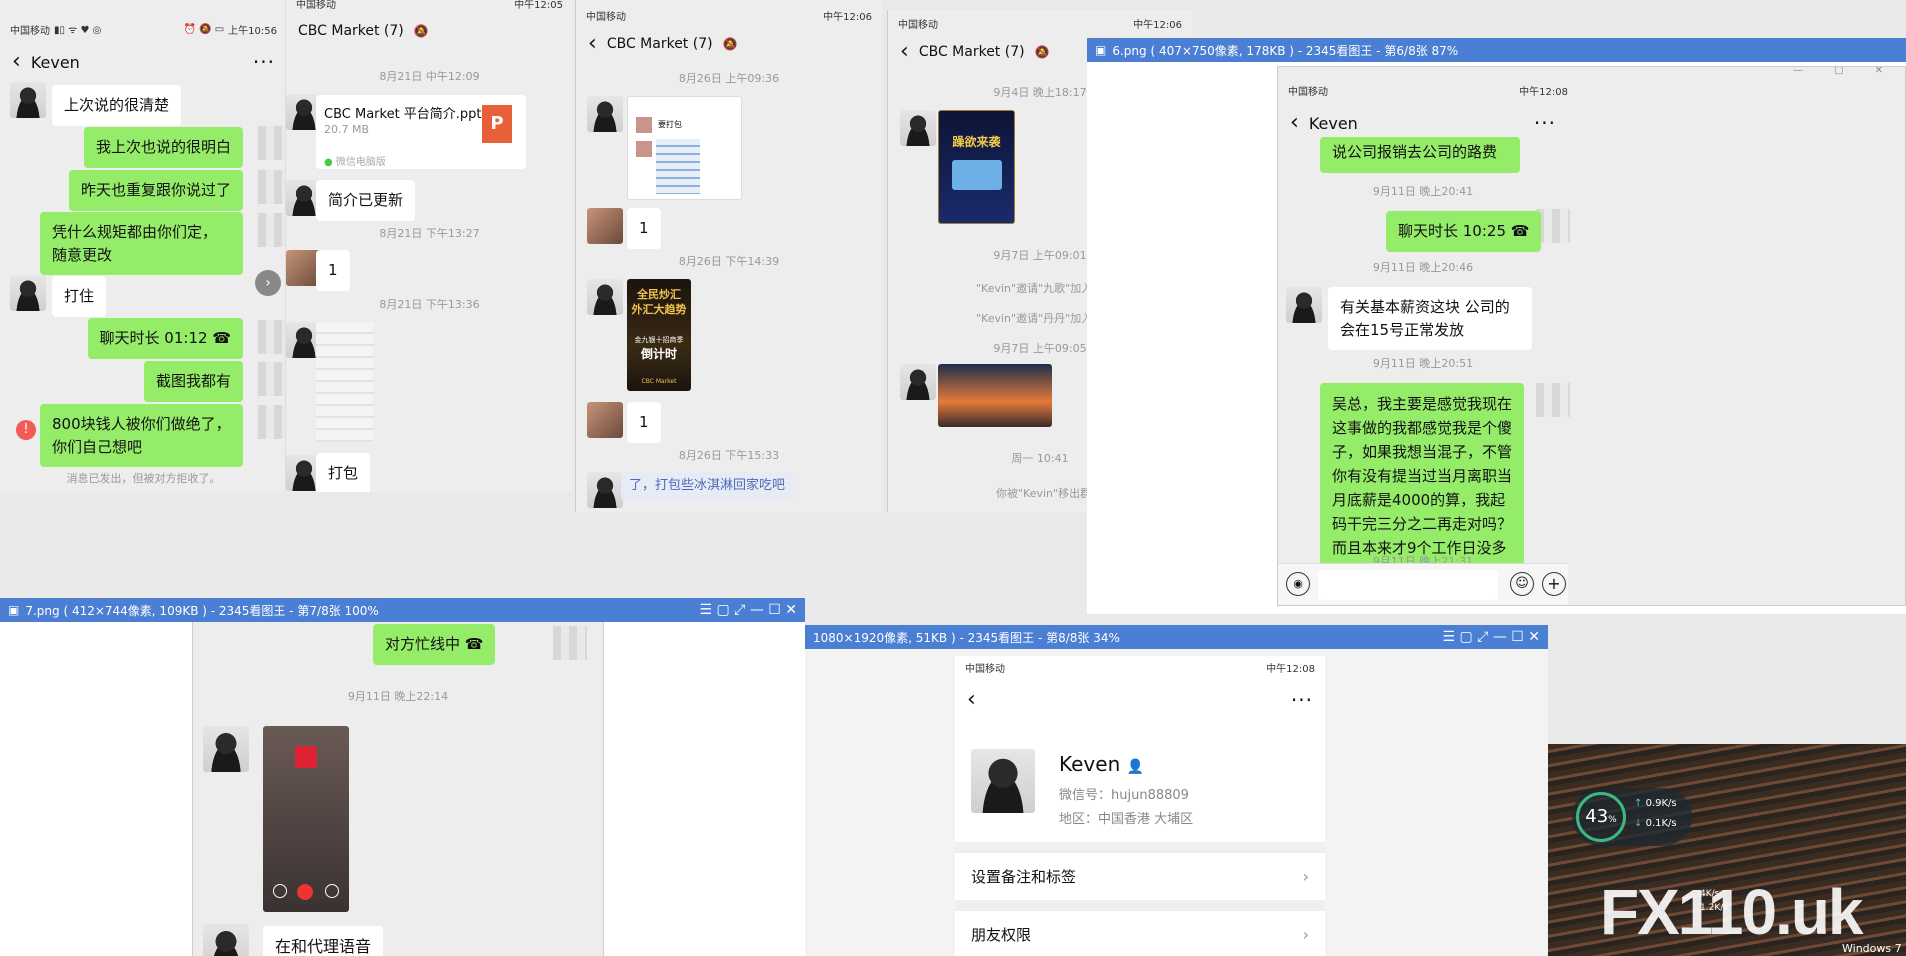 The height and width of the screenshot is (956, 1906). I want to click on emoji-icon: ☺, so click(1522, 584).